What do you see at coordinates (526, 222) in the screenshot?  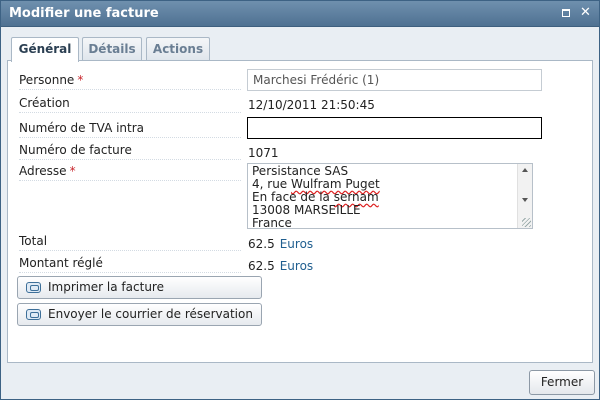 I see `resize-grip-icon` at bounding box center [526, 222].